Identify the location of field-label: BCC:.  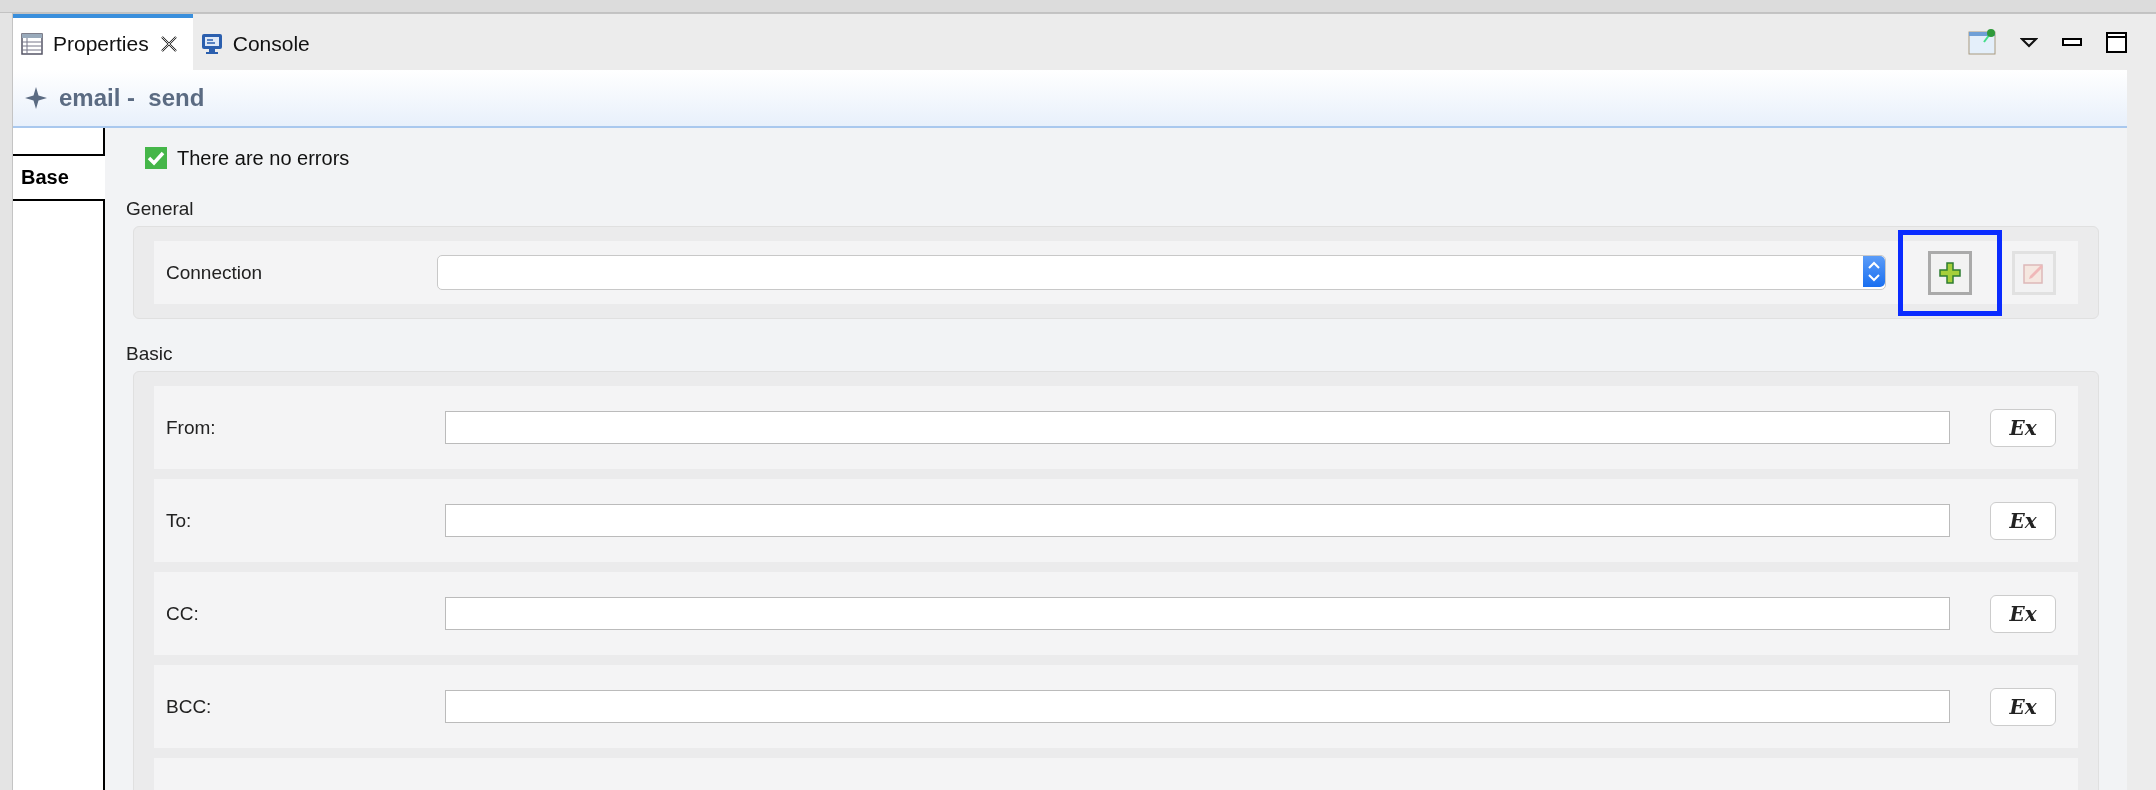
(189, 706).